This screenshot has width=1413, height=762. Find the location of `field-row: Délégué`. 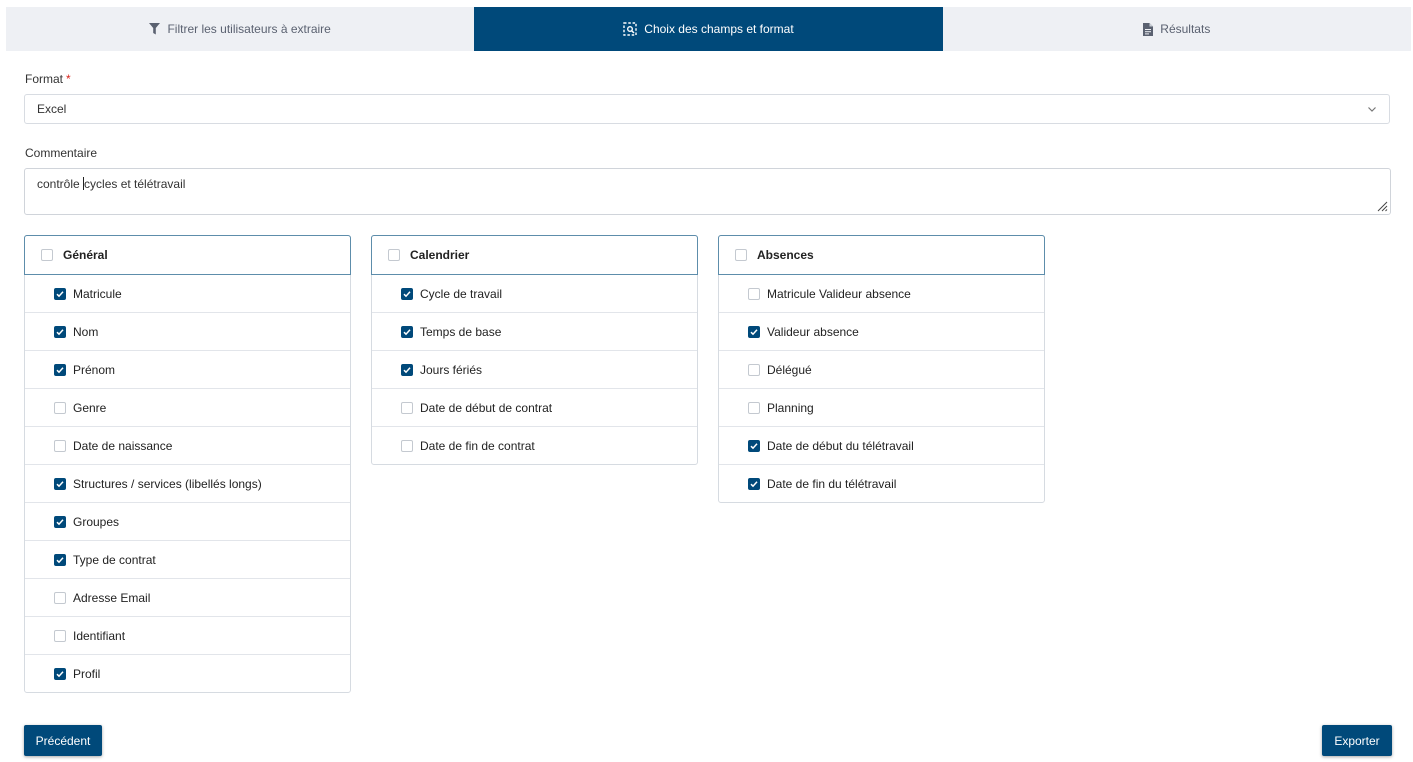

field-row: Délégué is located at coordinates (881, 369).